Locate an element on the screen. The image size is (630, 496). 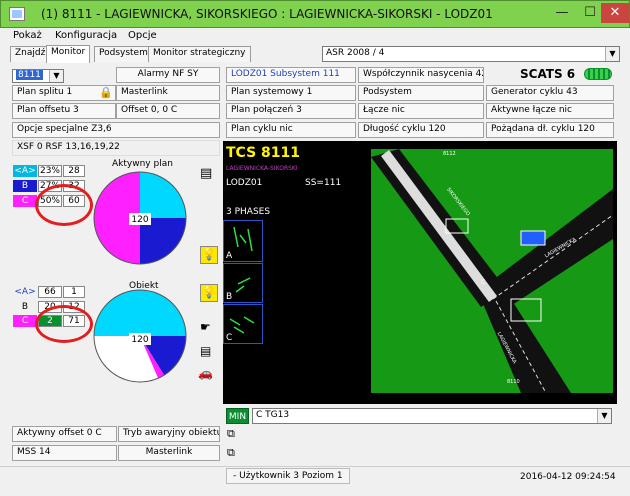
alarms-field: Alarmy NF SY is located at coordinates (168, 75).